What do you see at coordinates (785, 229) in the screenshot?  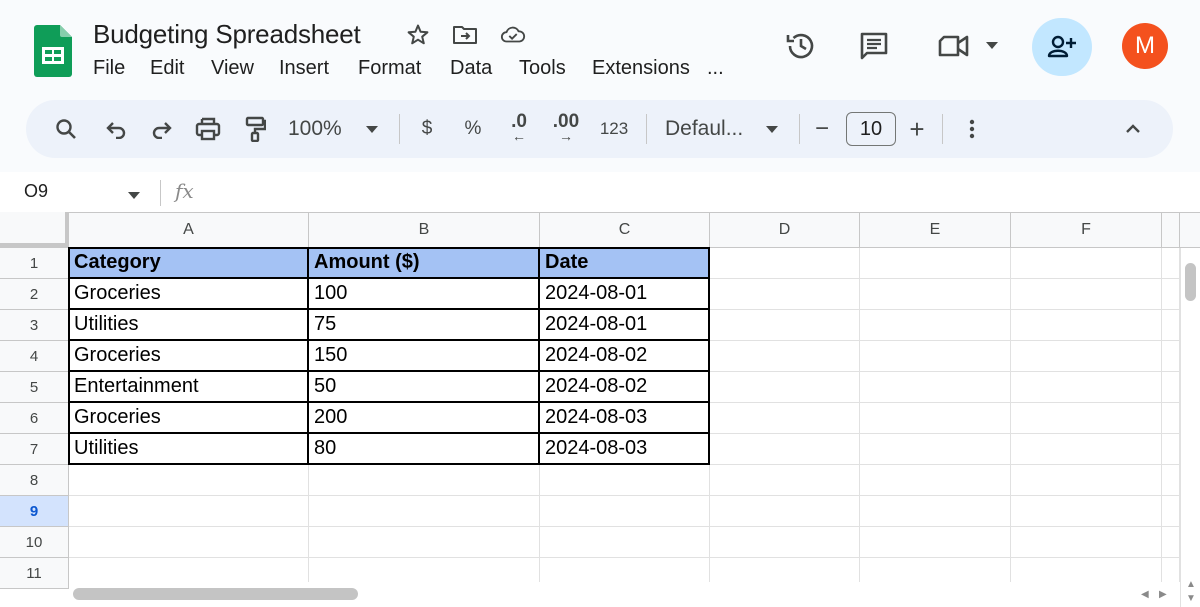 I see `column-header-d: D` at bounding box center [785, 229].